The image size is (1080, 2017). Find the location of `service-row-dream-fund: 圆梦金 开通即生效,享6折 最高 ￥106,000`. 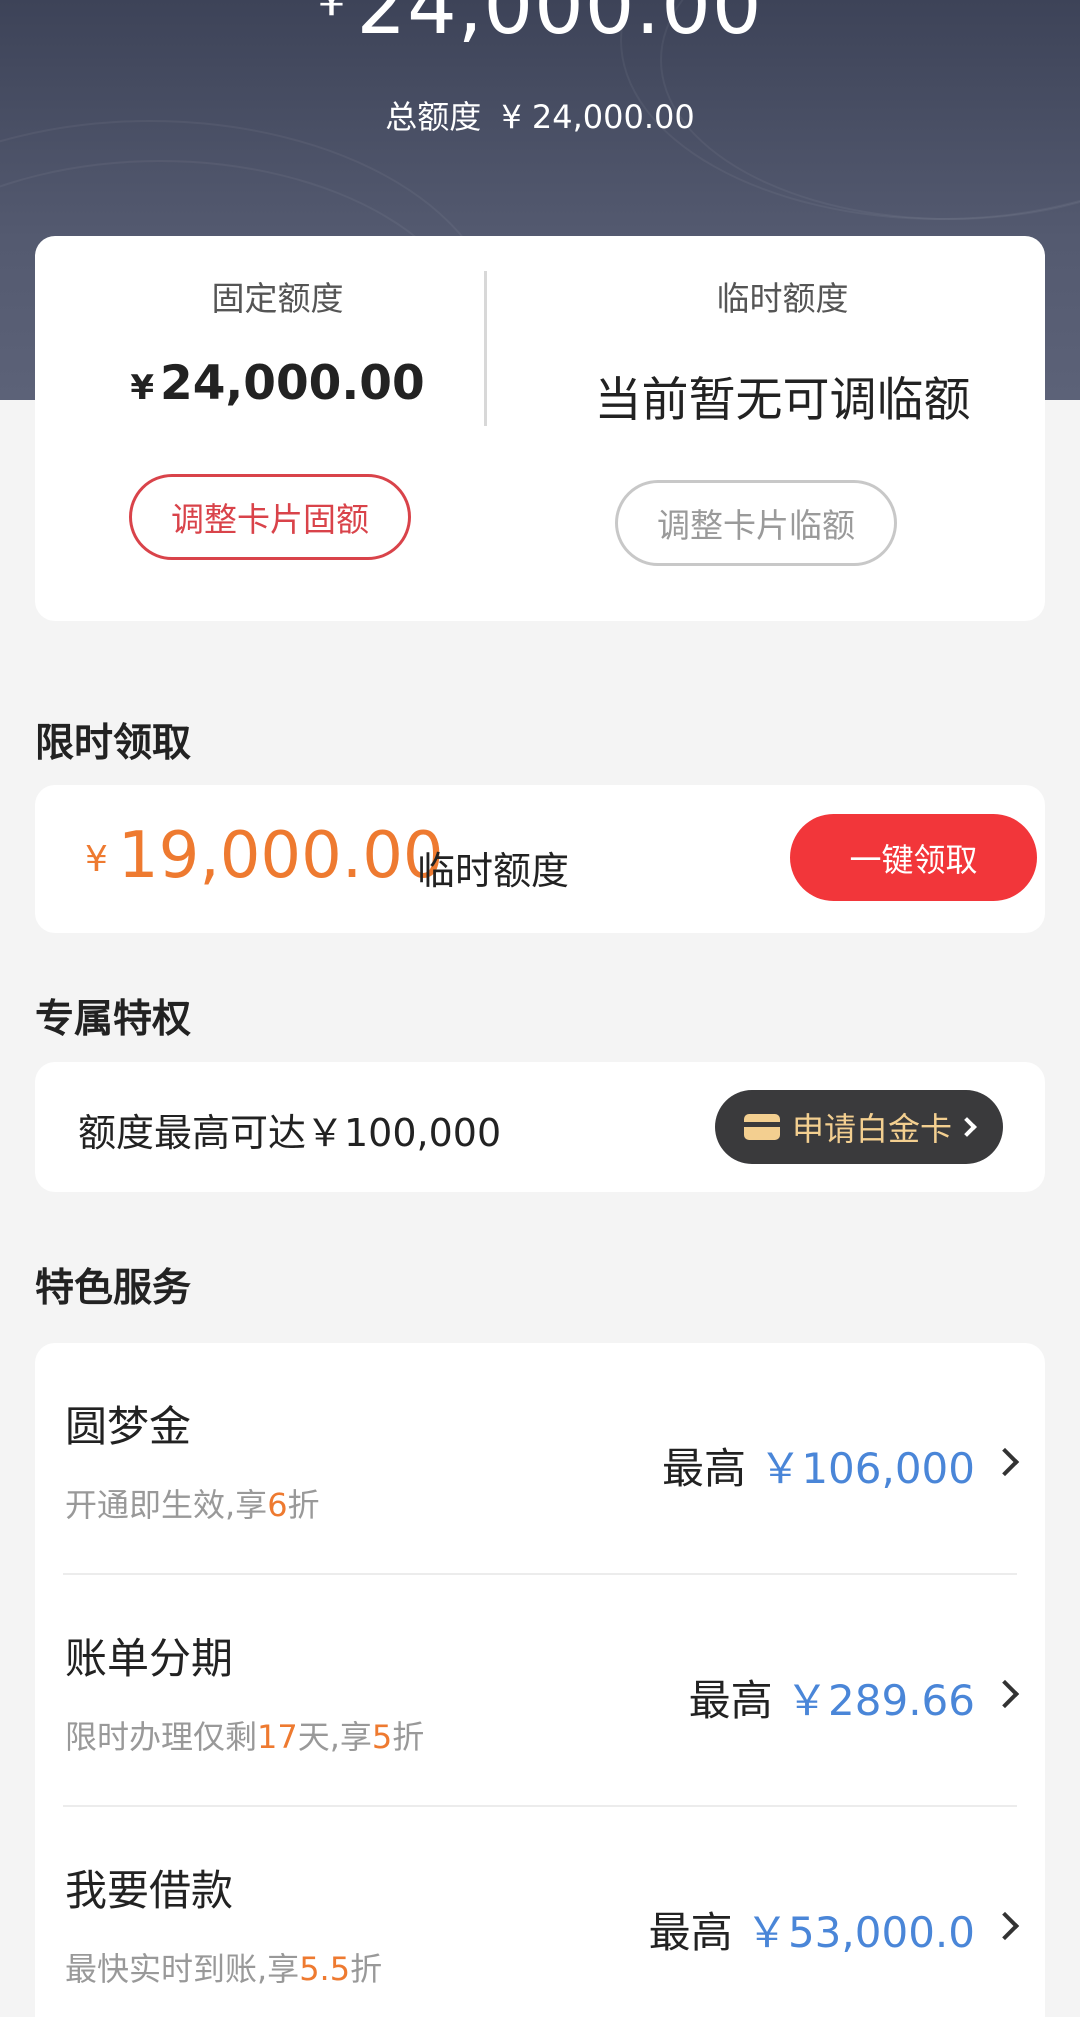

service-row-dream-fund: 圆梦金 开通即生效,享6折 最高 ￥106,000 is located at coordinates (540, 1459).